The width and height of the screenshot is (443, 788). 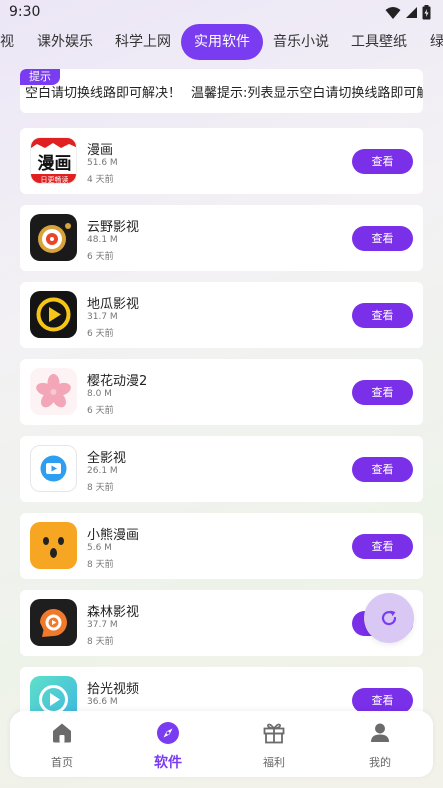 What do you see at coordinates (143, 42) in the screenshot?
I see `tab-science-internet: 科学上网` at bounding box center [143, 42].